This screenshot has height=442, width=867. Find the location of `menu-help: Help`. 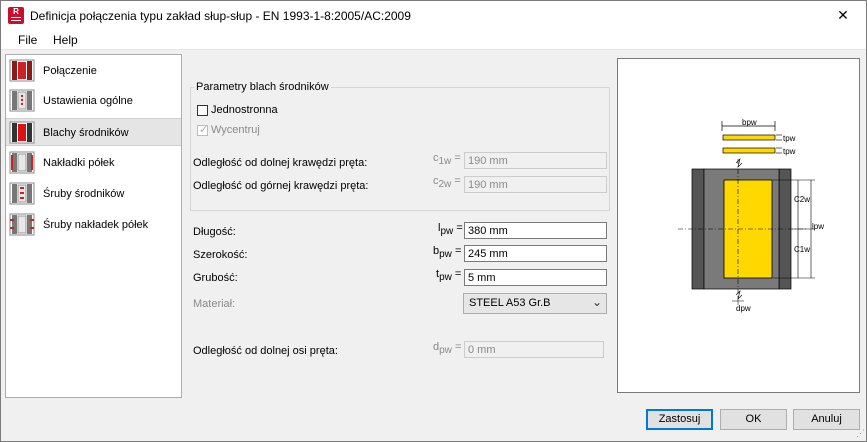

menu-help: Help is located at coordinates (65, 40).